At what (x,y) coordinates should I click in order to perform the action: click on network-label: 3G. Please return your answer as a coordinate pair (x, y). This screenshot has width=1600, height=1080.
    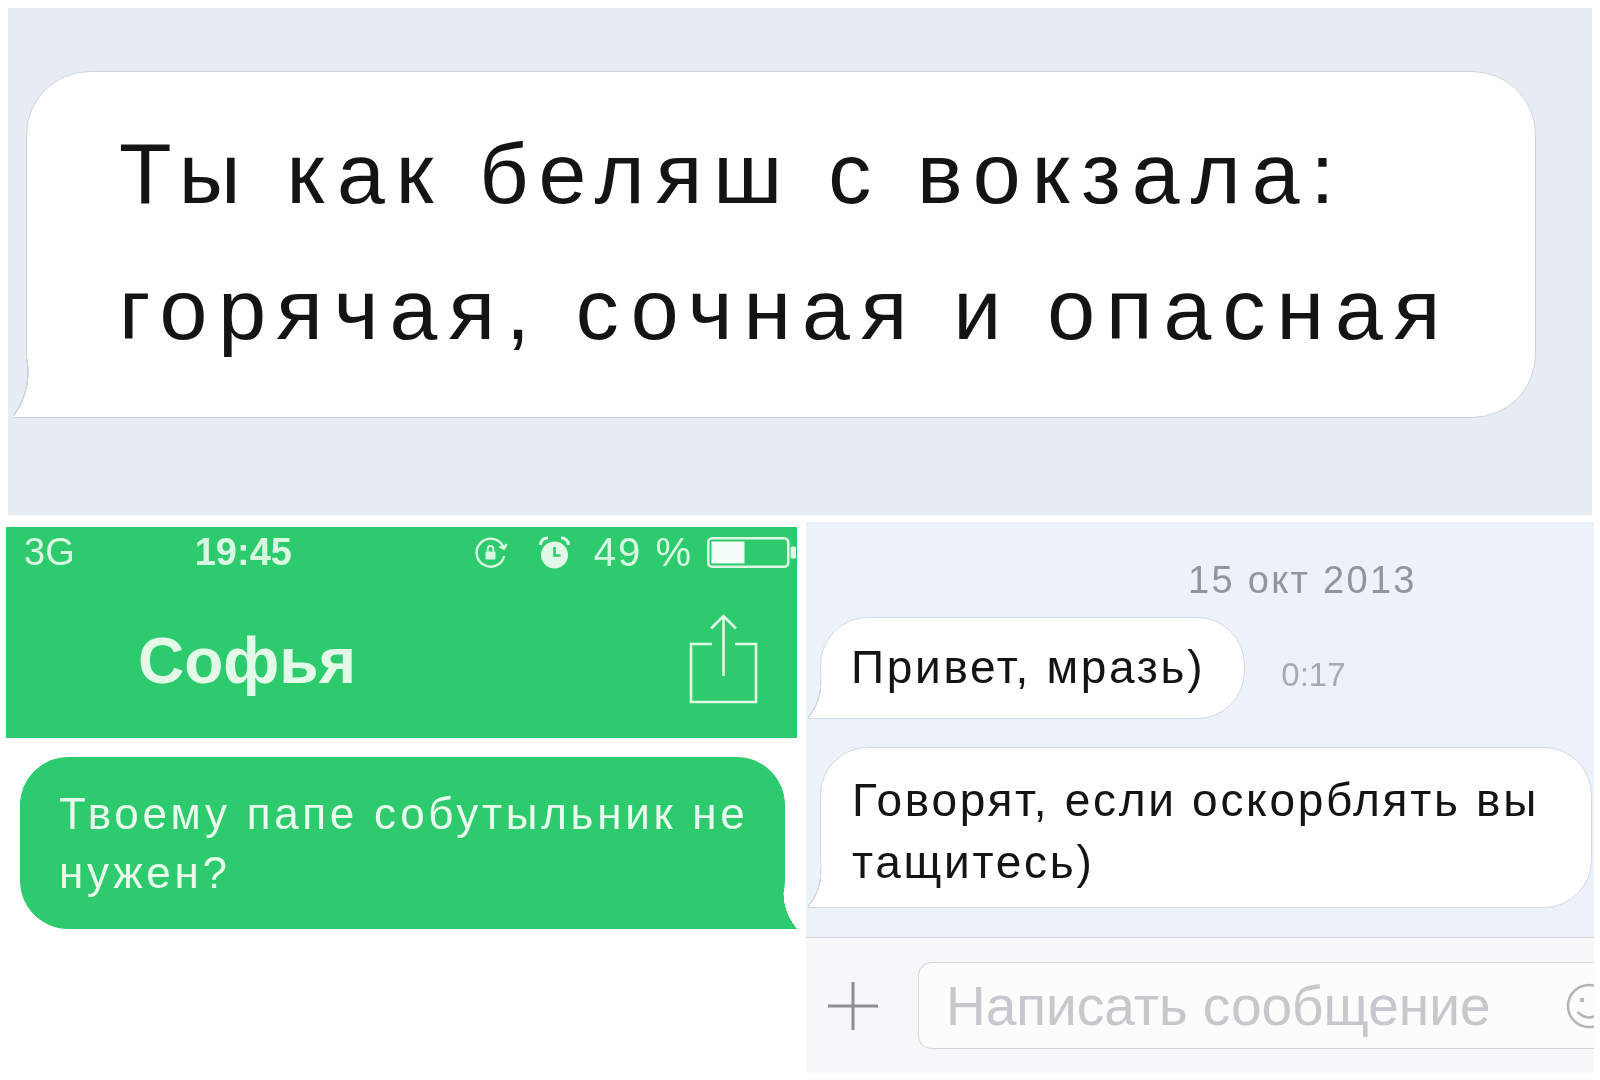
    Looking at the image, I should click on (49, 552).